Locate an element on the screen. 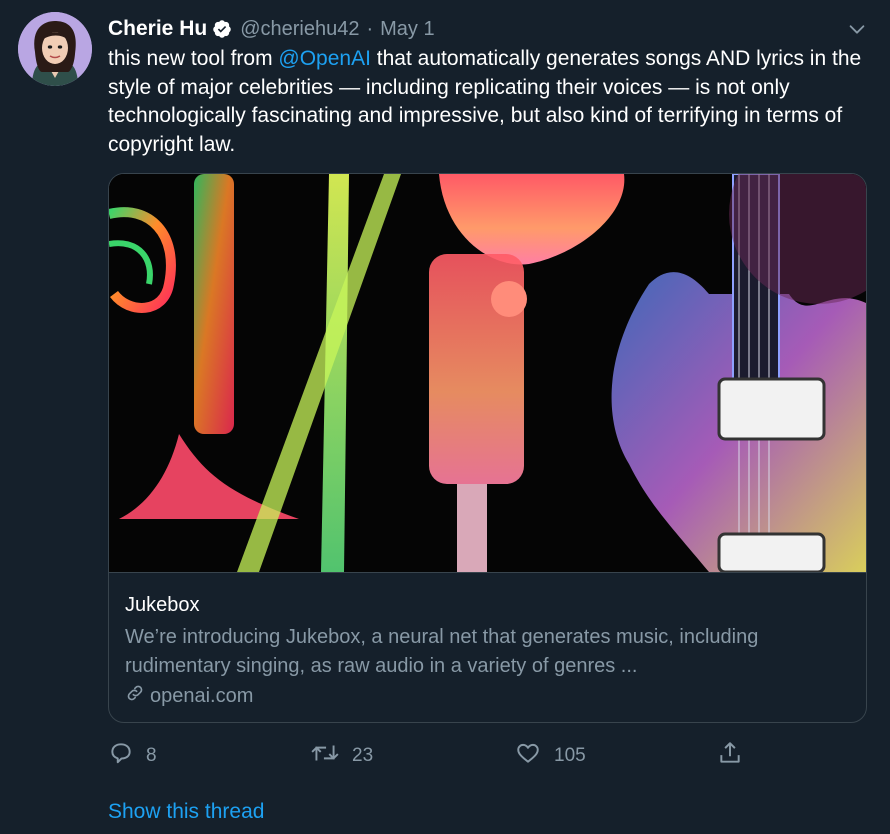  chevron-down-icon is located at coordinates (857, 29).